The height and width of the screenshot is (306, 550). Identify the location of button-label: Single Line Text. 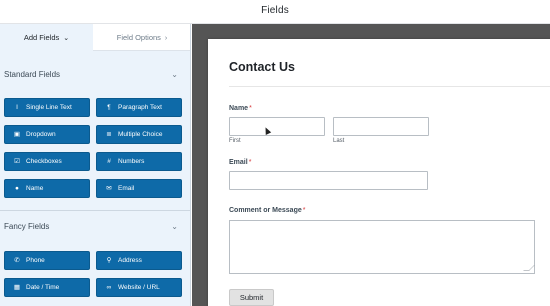
(49, 107).